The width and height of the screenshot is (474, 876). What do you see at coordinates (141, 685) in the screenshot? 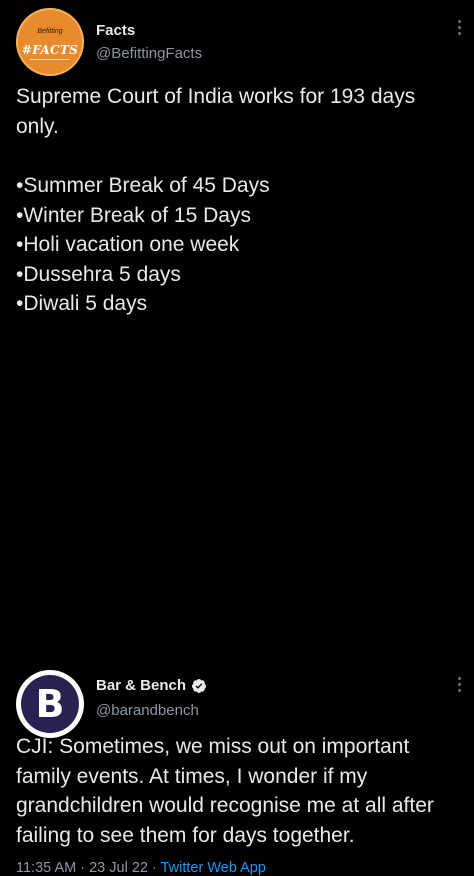
I see `author-name: Bar & Bench` at bounding box center [141, 685].